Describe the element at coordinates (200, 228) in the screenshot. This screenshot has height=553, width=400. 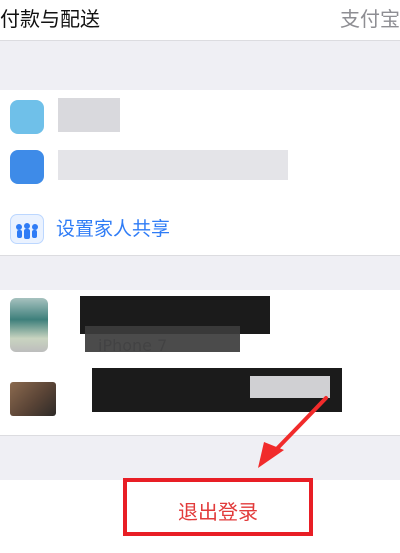
I see `family-sharing-row: 设置家人共享` at that location.